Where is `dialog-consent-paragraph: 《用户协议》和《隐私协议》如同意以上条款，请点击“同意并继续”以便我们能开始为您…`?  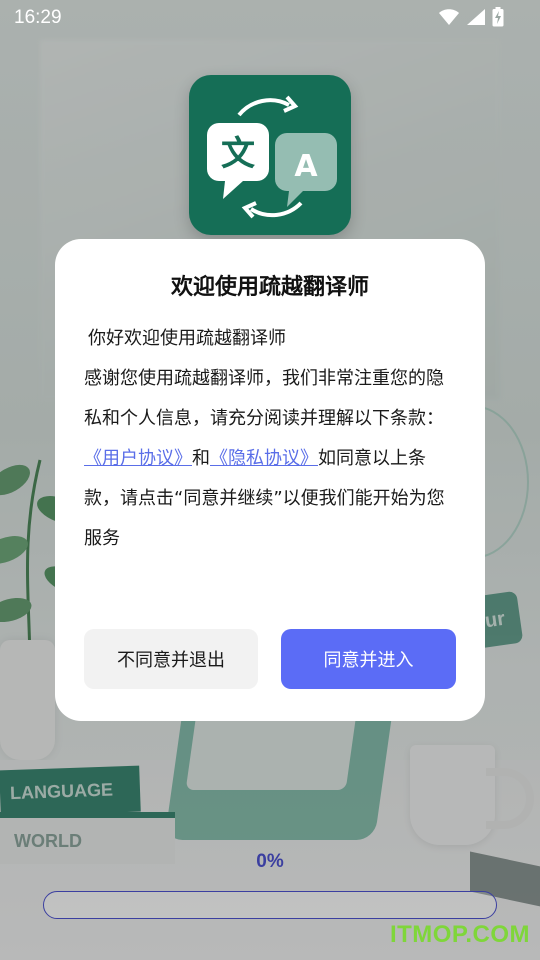 dialog-consent-paragraph: 《用户协议》和《隐私协议》如同意以上条款，请点击“同意并继续”以便我们能开始为您… is located at coordinates (269, 499).